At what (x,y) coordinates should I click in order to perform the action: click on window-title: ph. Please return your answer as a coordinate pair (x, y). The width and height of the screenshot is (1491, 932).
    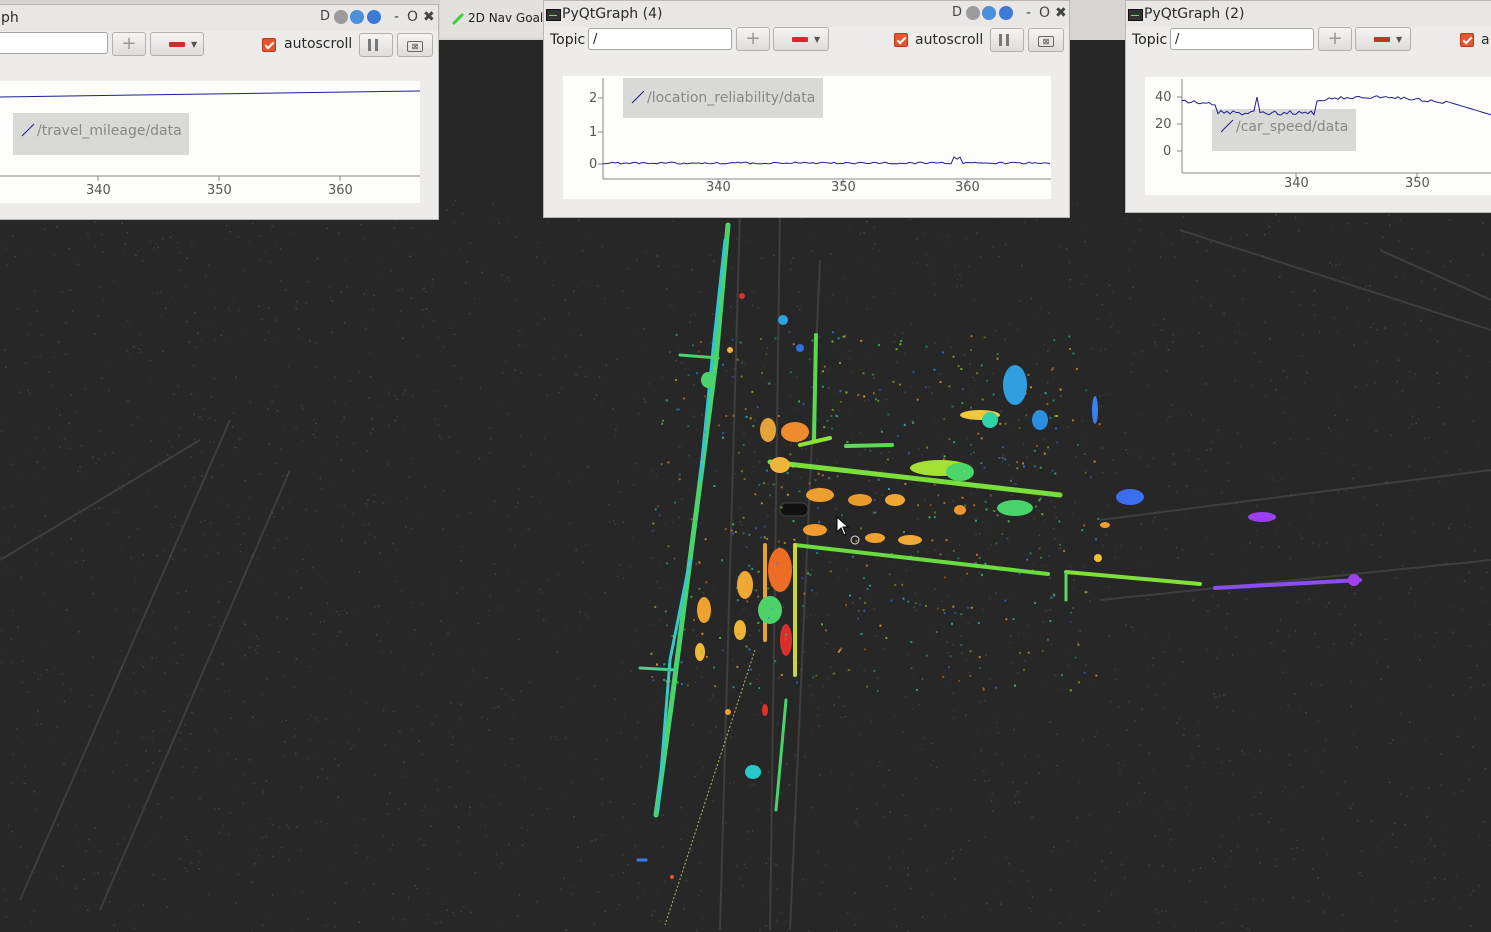
    Looking at the image, I should click on (10, 18).